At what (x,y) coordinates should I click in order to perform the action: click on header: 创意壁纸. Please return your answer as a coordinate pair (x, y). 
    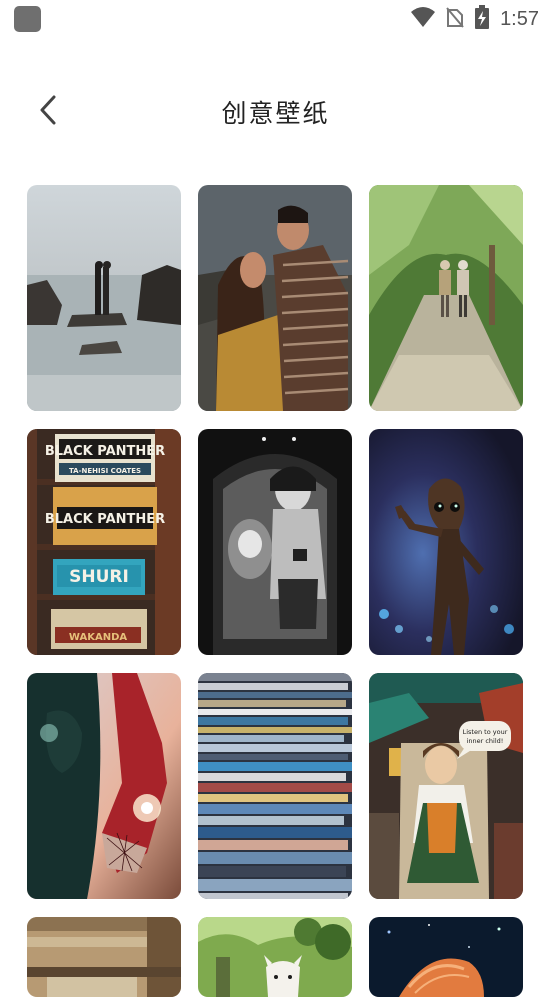
    Looking at the image, I should click on (275, 110).